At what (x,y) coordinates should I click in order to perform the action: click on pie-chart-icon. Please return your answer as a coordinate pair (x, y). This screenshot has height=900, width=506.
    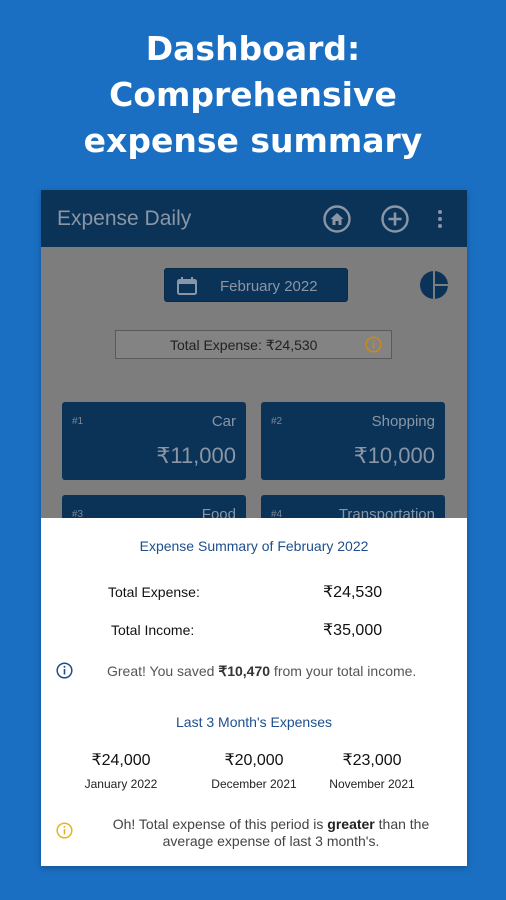
    Looking at the image, I should click on (434, 285).